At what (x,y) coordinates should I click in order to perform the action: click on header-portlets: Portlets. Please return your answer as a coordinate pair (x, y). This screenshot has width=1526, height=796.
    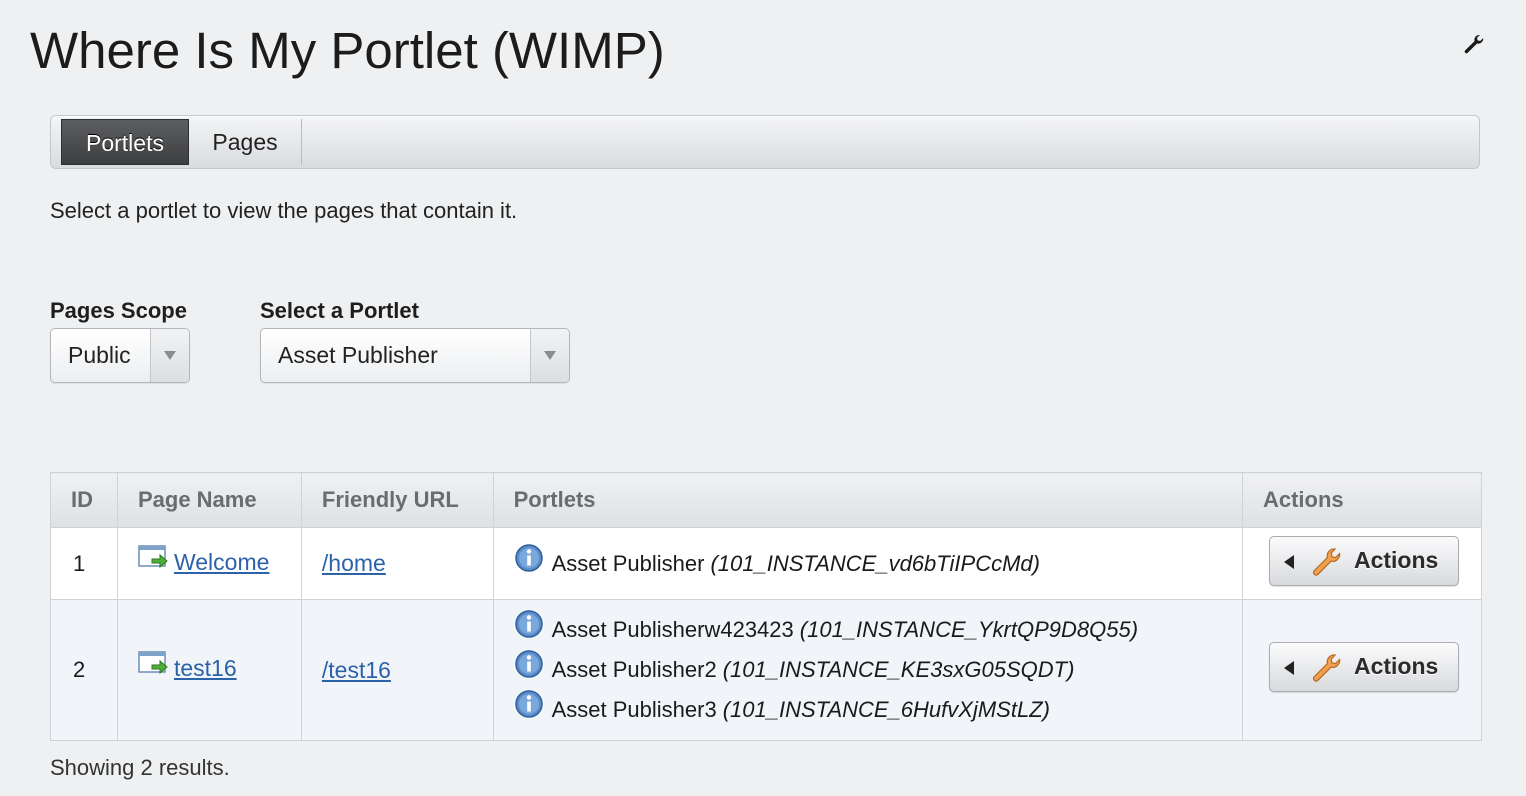
    Looking at the image, I should click on (867, 500).